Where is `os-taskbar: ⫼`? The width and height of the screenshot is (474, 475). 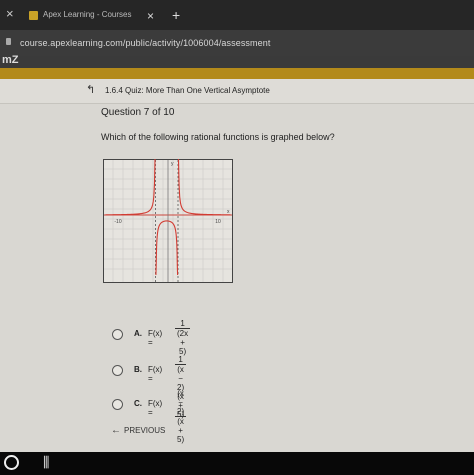 os-taskbar: ⫼ is located at coordinates (237, 463).